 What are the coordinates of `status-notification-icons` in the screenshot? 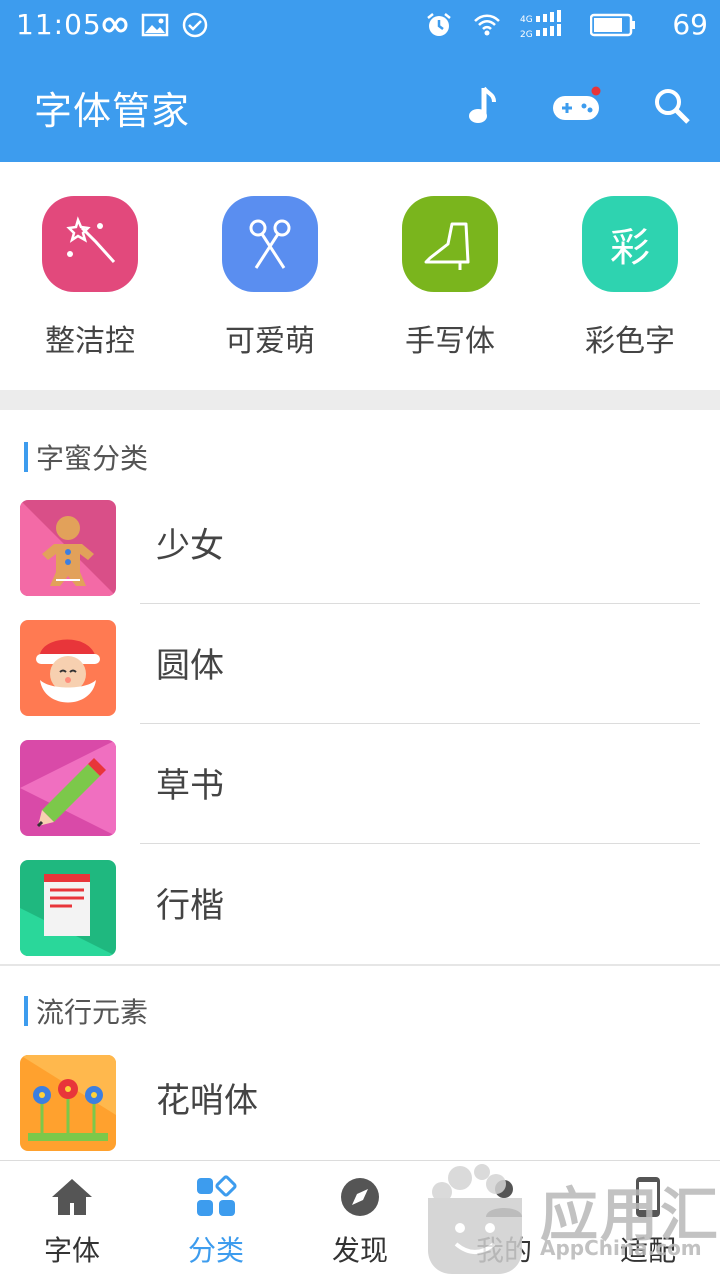 It's located at (155, 25).